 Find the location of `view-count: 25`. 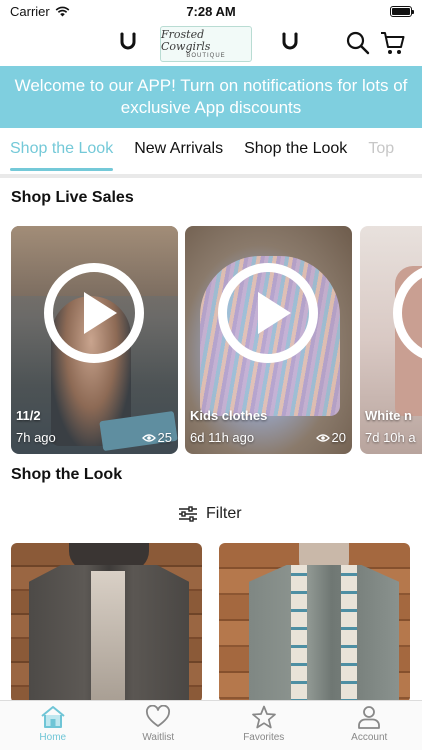

view-count: 25 is located at coordinates (156, 437).